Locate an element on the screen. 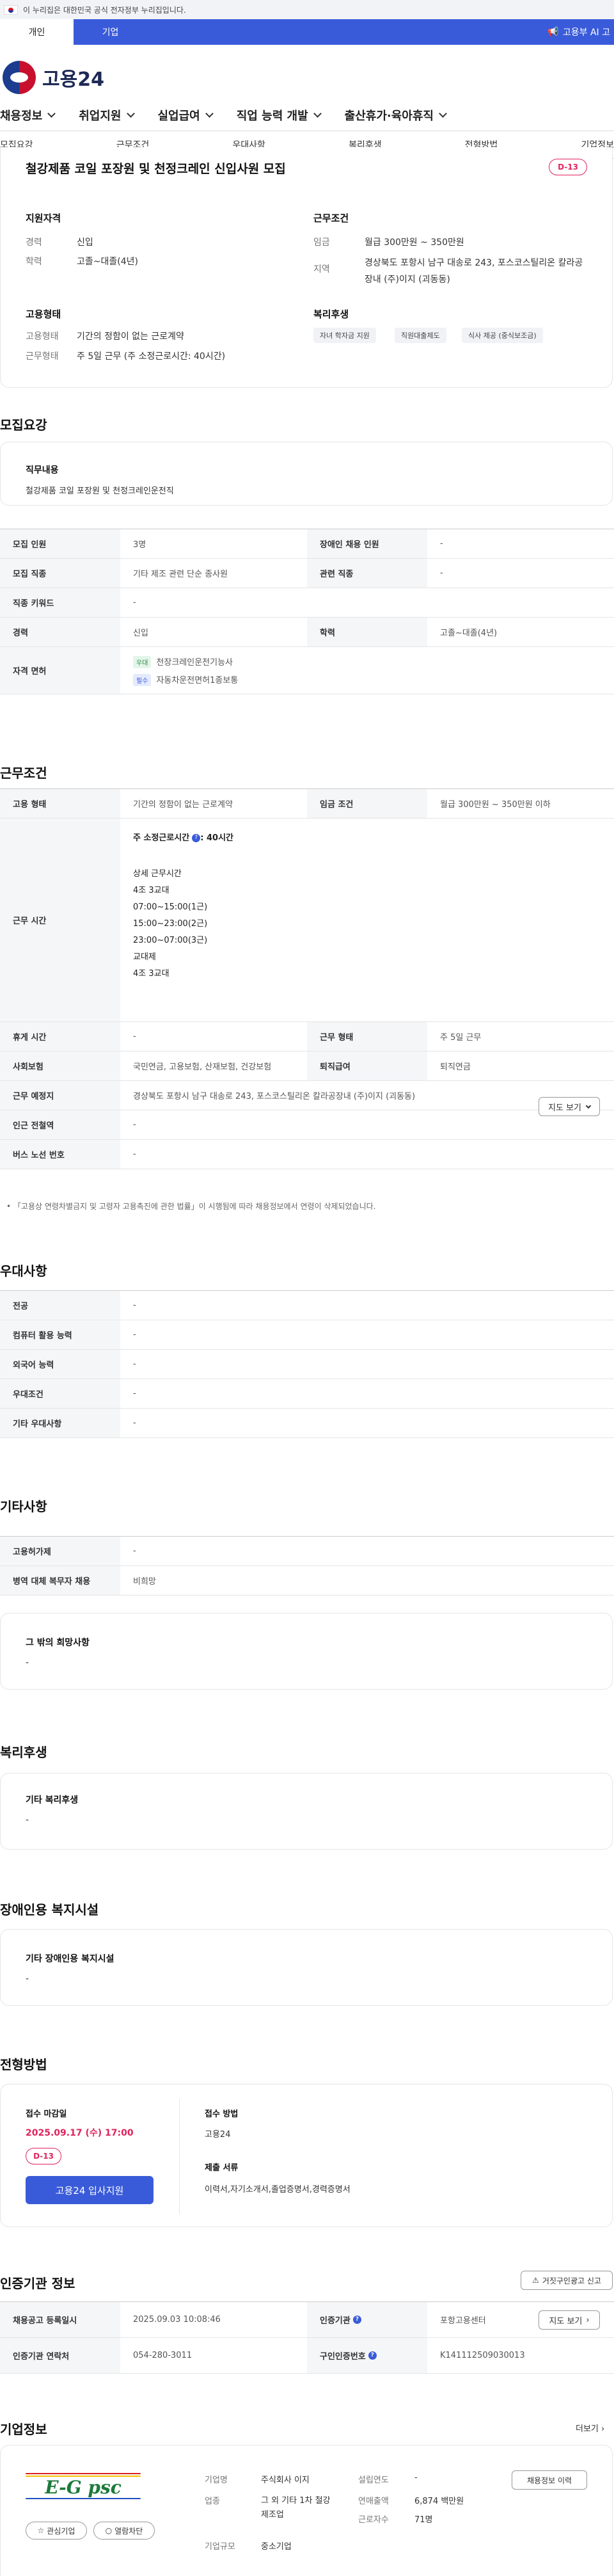 The image size is (614, 2576). disab-card is located at coordinates (306, 1967).